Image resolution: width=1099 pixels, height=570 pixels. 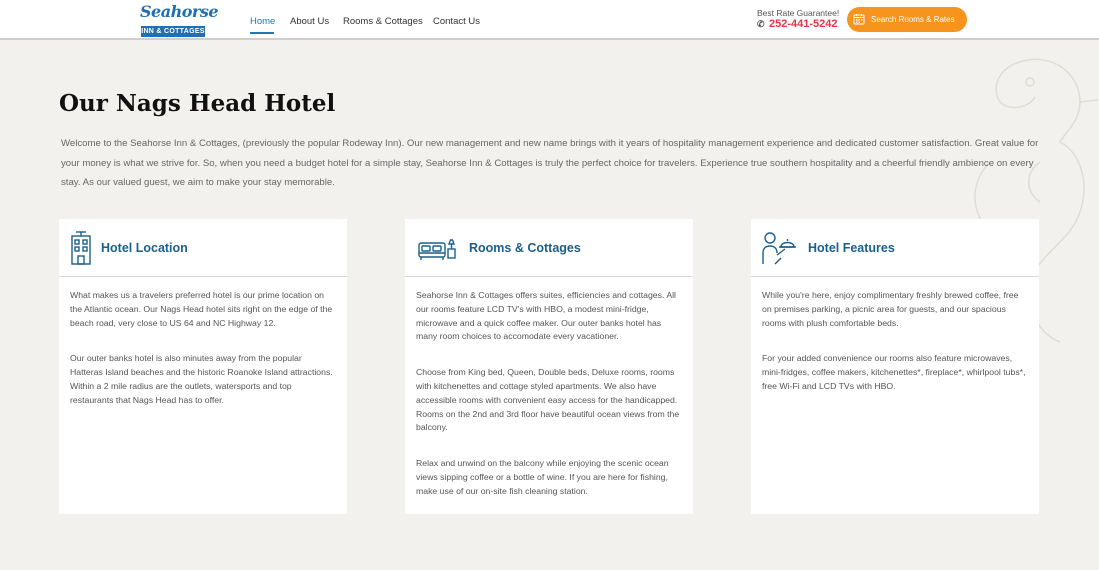 I want to click on bed-icon, so click(x=437, y=249).